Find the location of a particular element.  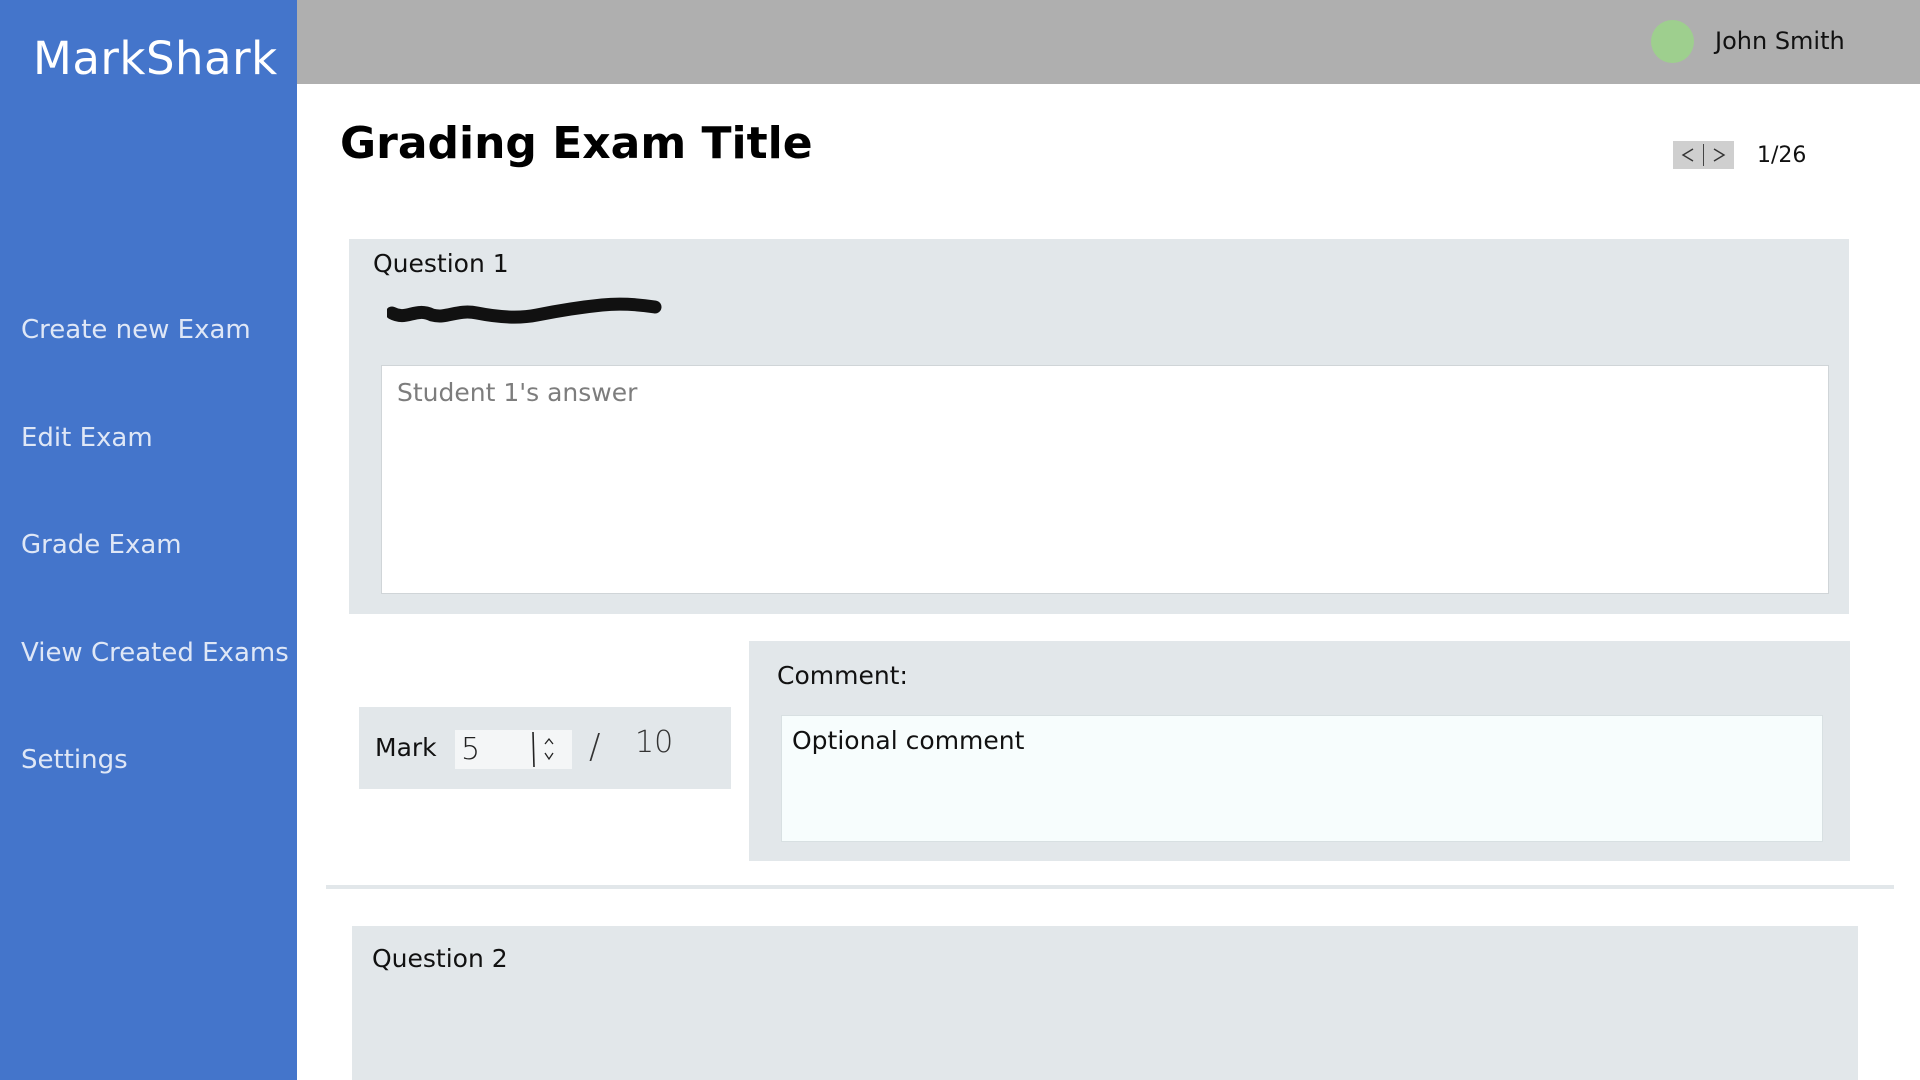

student-answer-text: Student 1's answer is located at coordinates (517, 392).